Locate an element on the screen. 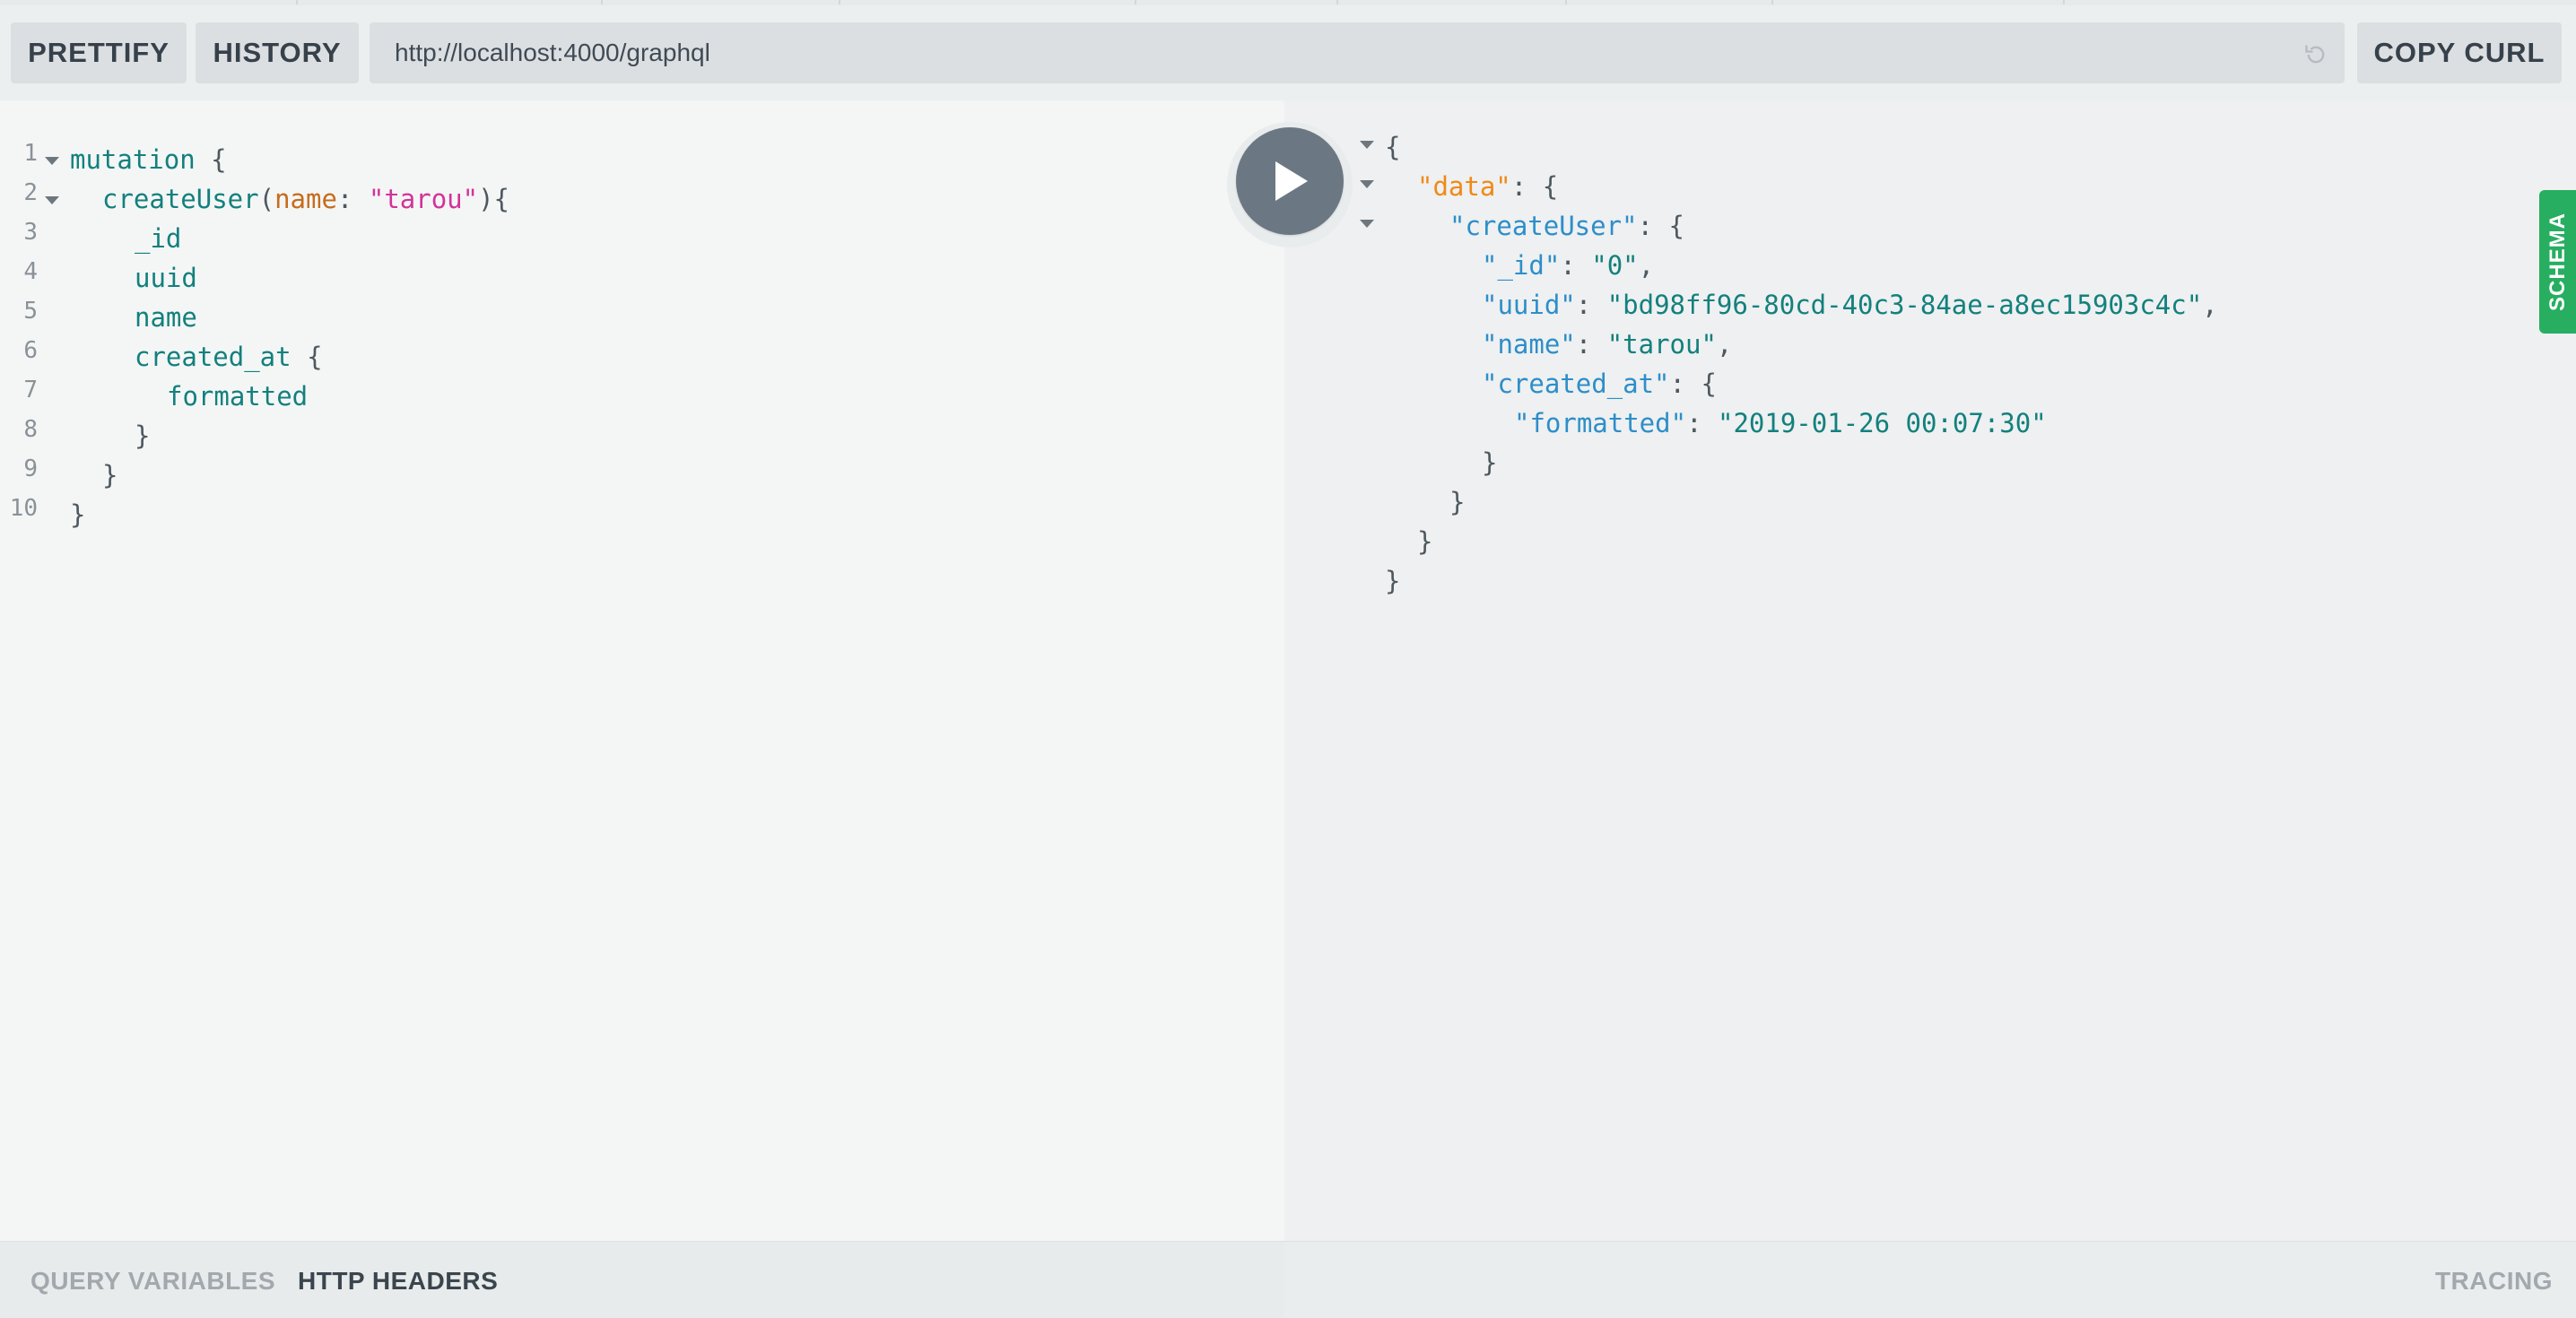 The height and width of the screenshot is (1318, 2576). reload-icon is located at coordinates (2315, 55).